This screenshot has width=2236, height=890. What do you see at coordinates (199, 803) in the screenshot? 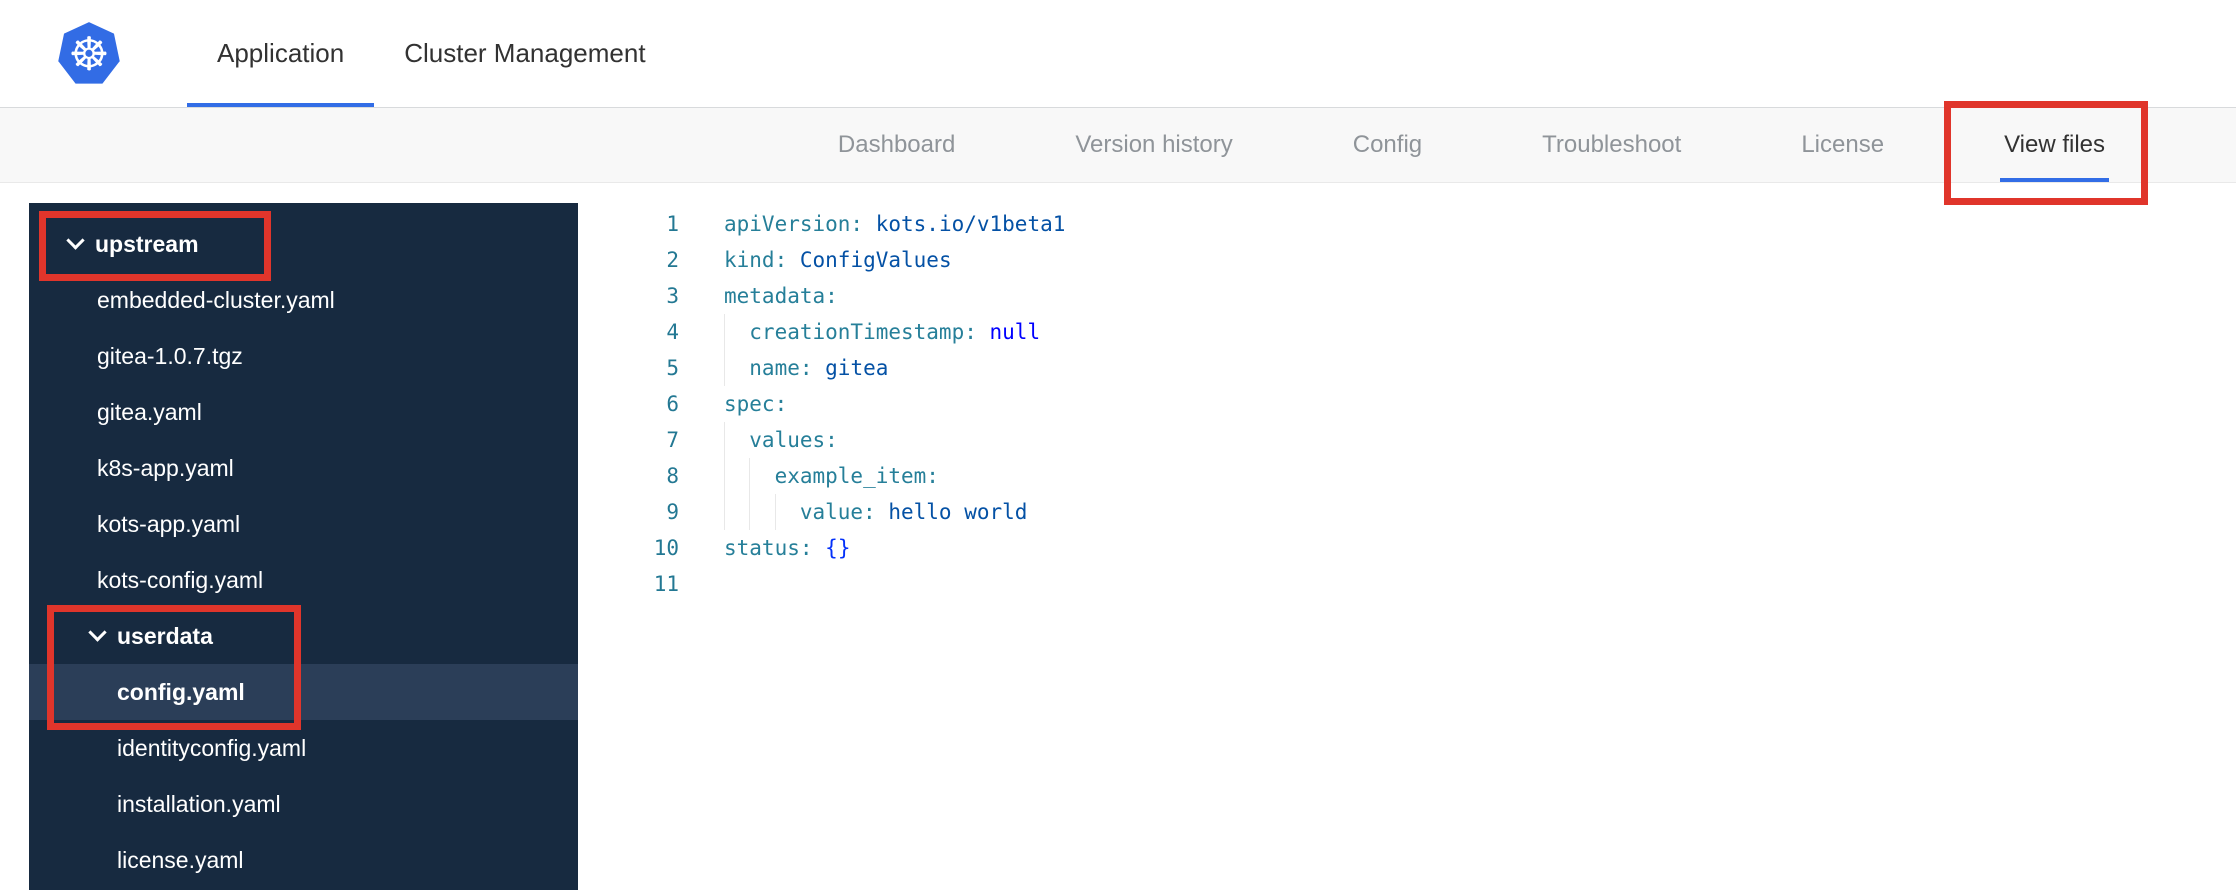
I see `tree-item-label: installation.yaml` at bounding box center [199, 803].